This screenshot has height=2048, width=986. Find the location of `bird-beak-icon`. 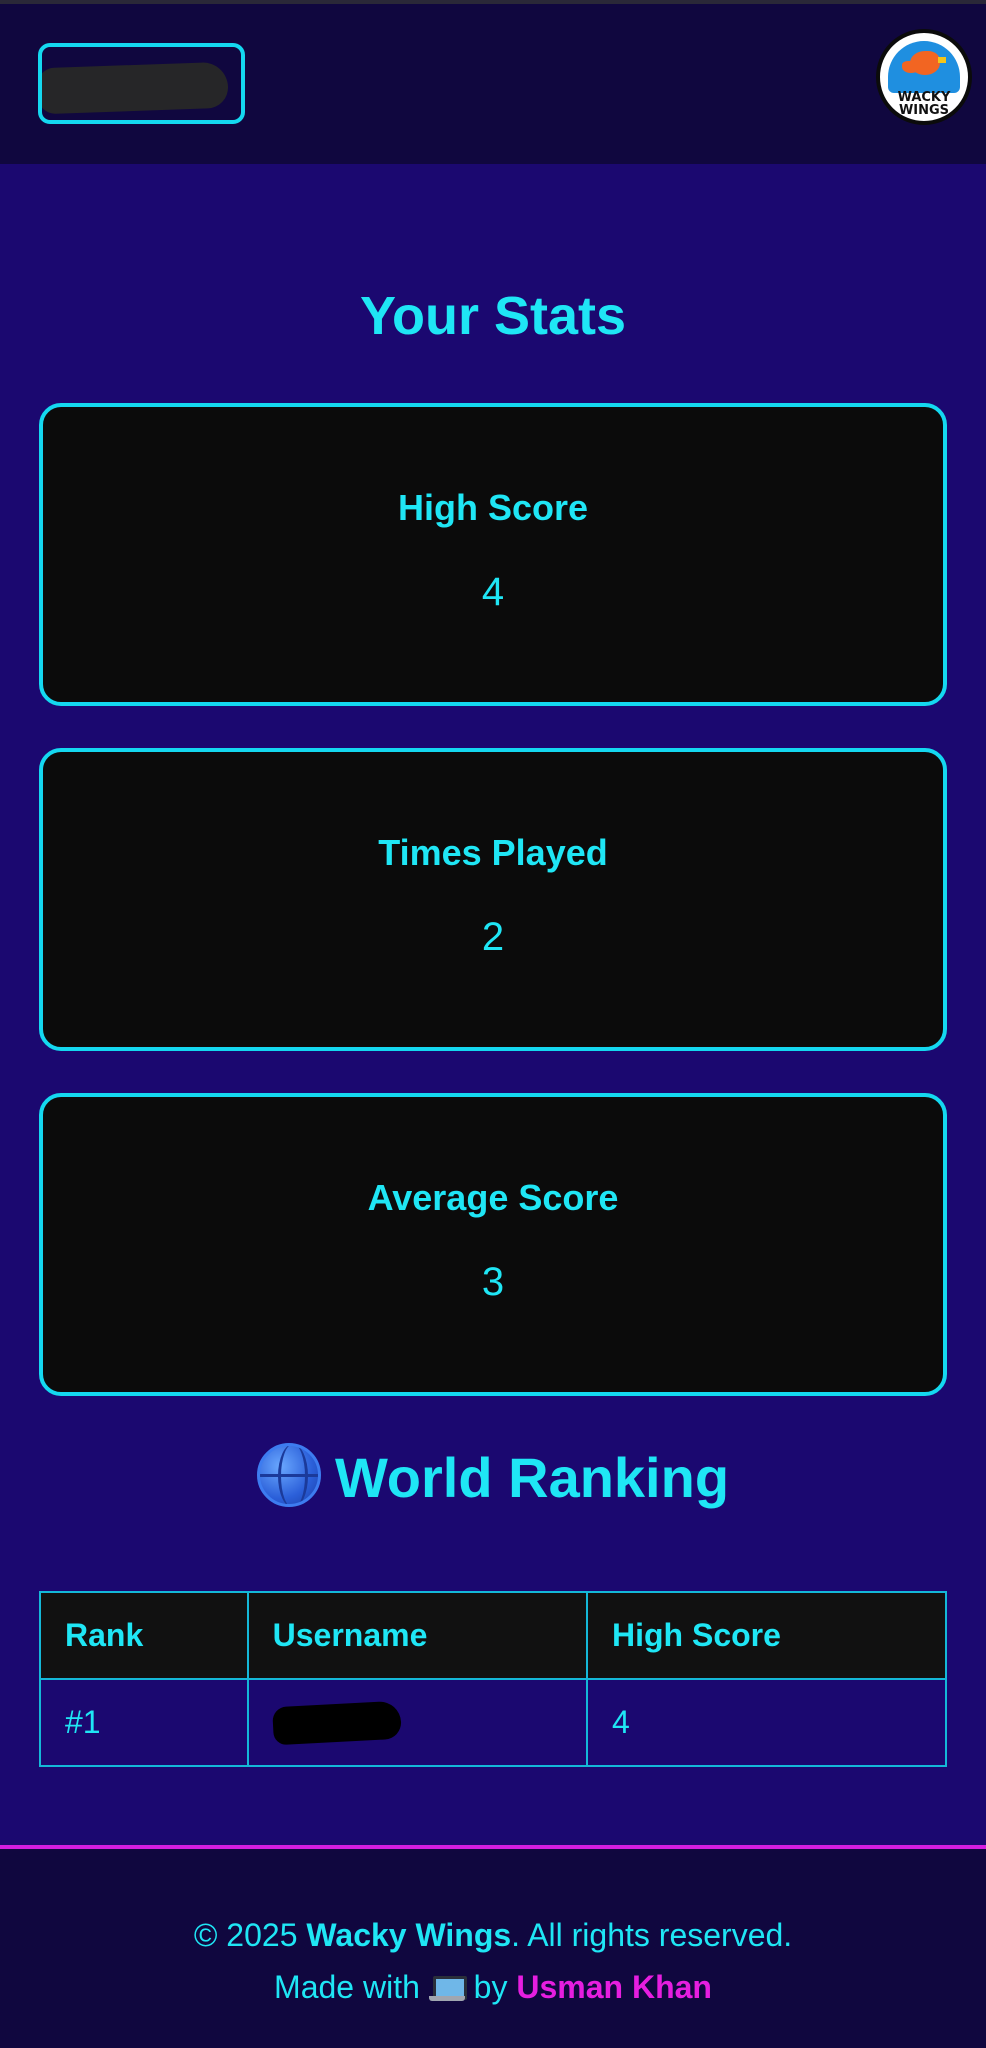

bird-beak-icon is located at coordinates (942, 60).